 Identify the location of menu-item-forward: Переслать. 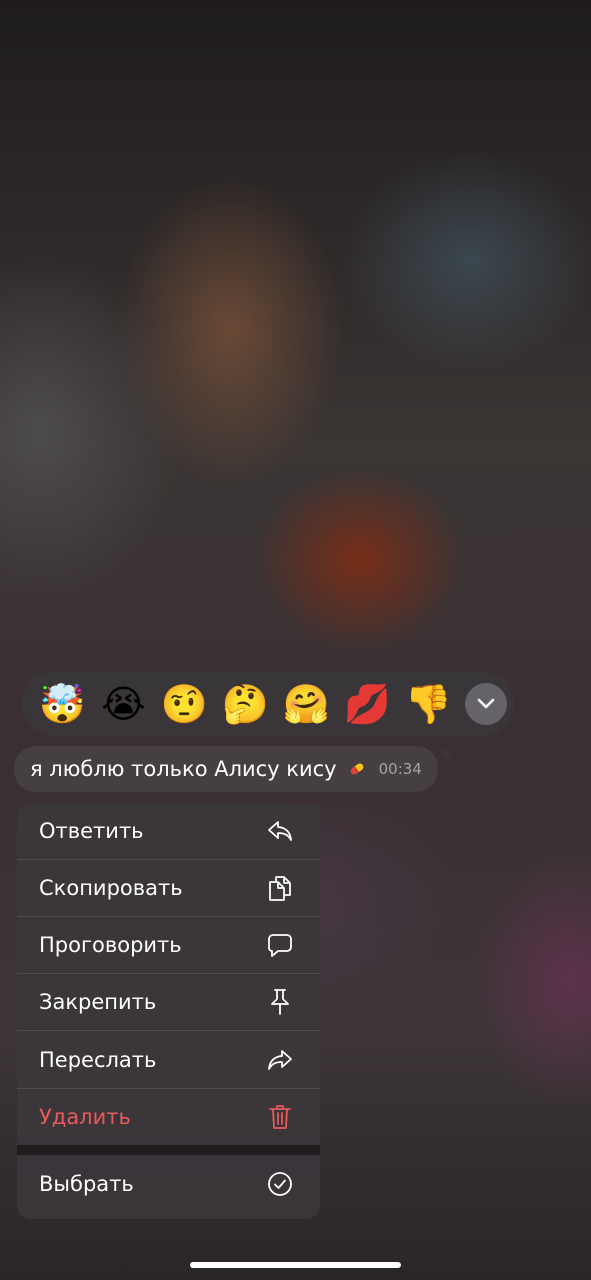
(168, 1059).